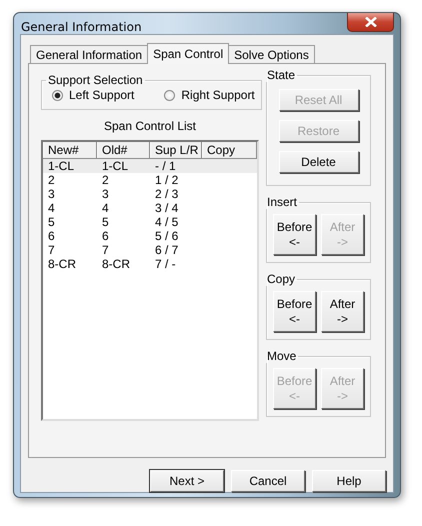 This screenshot has width=422, height=526. What do you see at coordinates (101, 95) in the screenshot?
I see `radio-label: Left Support` at bounding box center [101, 95].